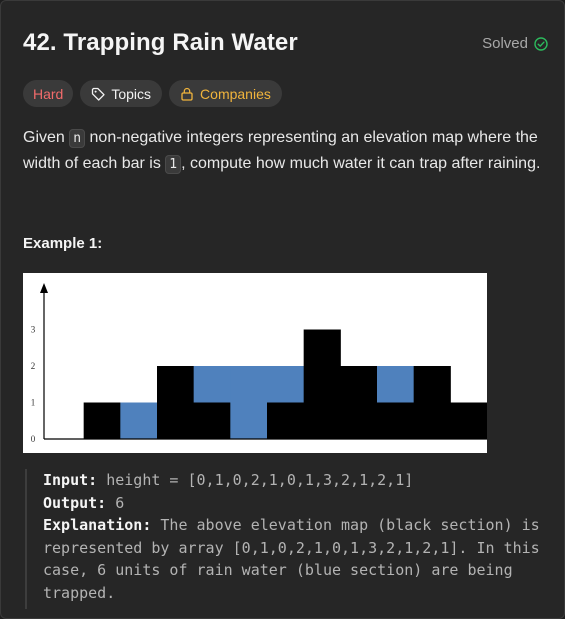 The height and width of the screenshot is (619, 565). Describe the element at coordinates (120, 502) in the screenshot. I see `output-value: 6` at that location.